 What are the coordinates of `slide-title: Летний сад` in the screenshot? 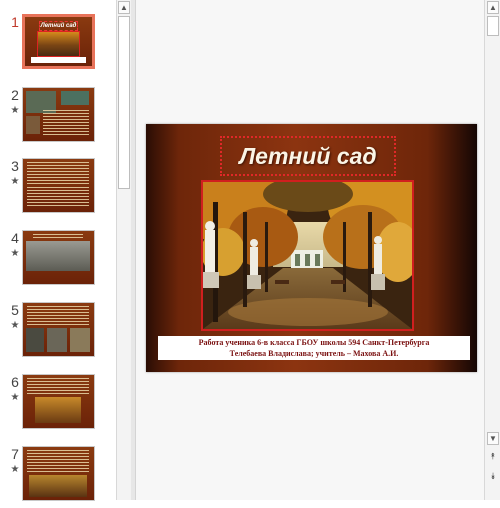 It's located at (307, 156).